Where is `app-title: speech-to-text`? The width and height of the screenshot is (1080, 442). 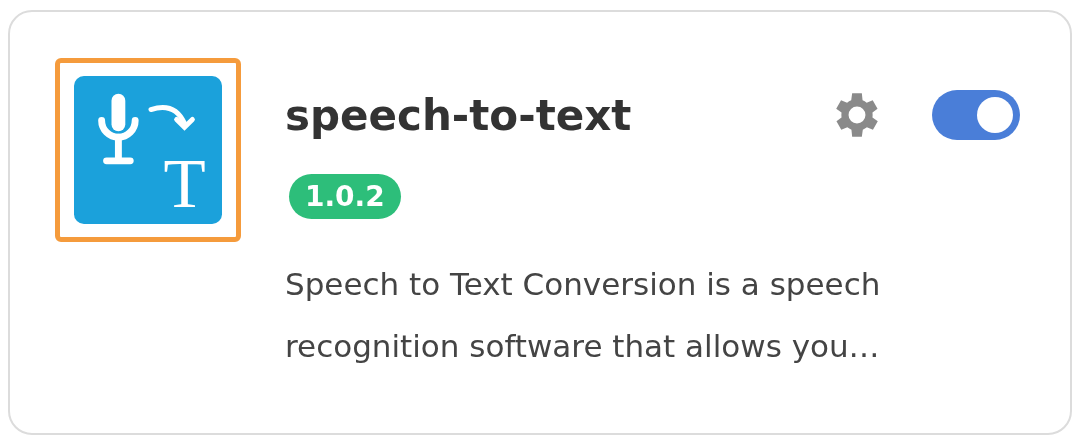 app-title: speech-to-text is located at coordinates (459, 115).